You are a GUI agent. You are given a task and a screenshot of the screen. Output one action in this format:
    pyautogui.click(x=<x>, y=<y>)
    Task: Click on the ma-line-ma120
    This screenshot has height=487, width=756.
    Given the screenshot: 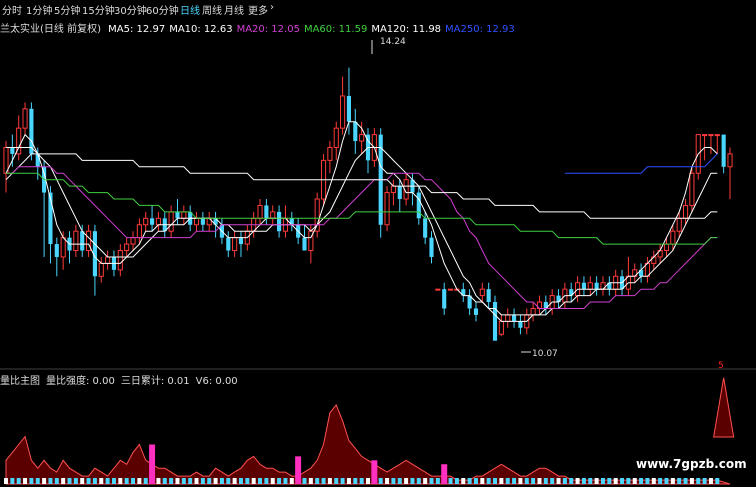 What is the action you would take?
    pyautogui.click(x=362, y=183)
    